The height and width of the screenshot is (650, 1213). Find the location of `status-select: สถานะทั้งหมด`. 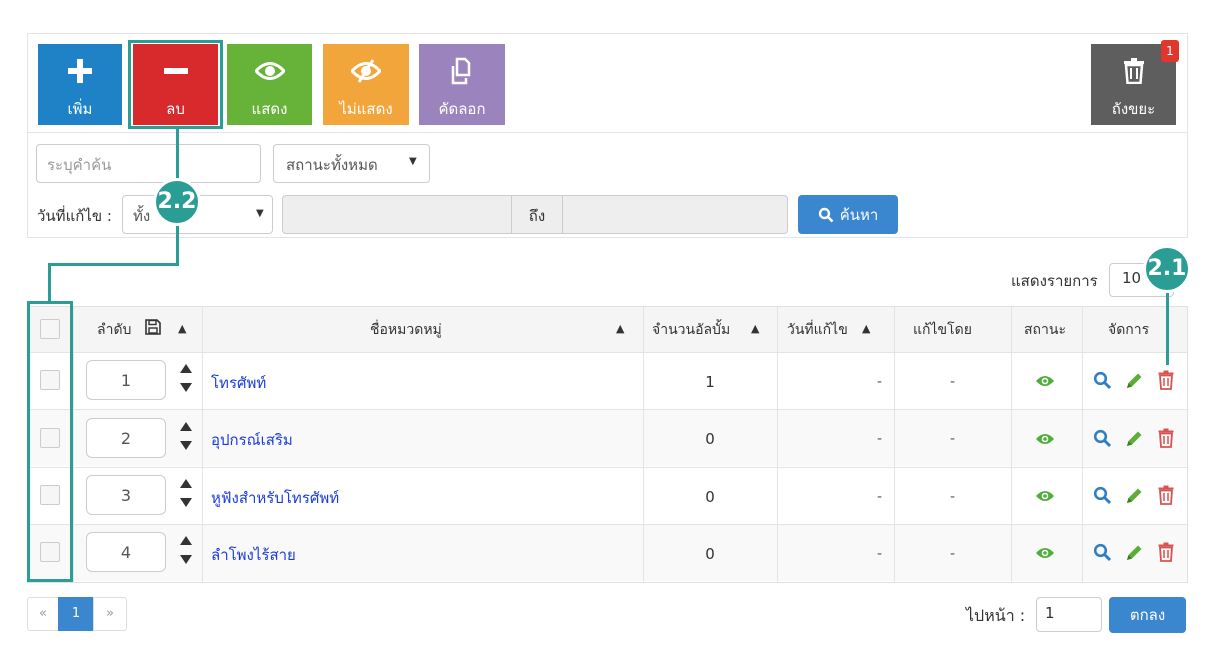

status-select: สถานะทั้งหมด is located at coordinates (351, 163).